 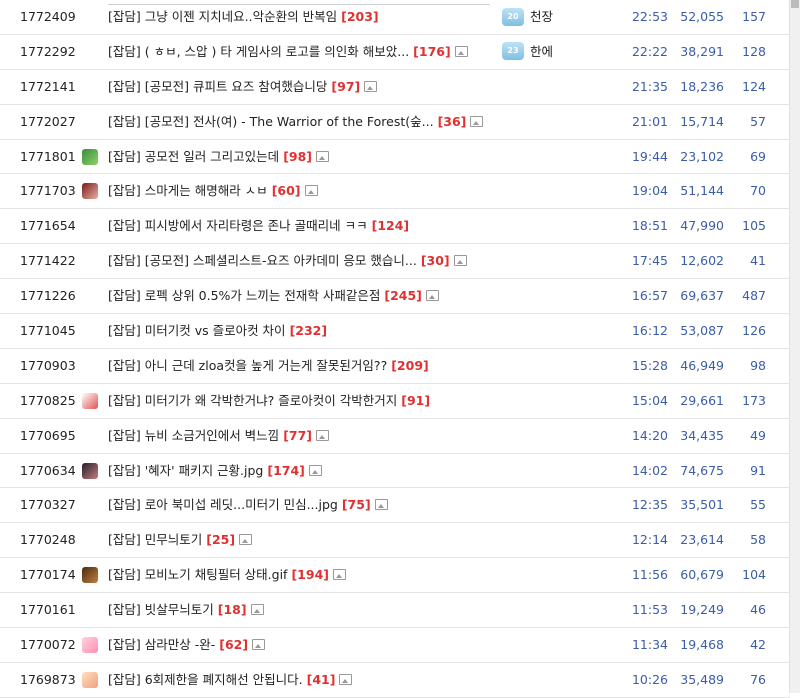 What do you see at coordinates (247, 365) in the screenshot?
I see `post-title: [잡담] 아니 근데 zloa컷을 높게 거는게 잘못된거임??` at bounding box center [247, 365].